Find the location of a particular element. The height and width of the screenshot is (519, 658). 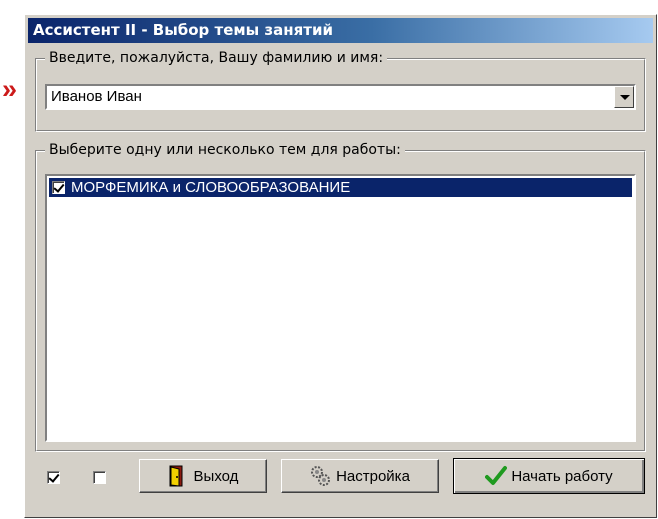

list-item: МОРФЕМИКА и СЛОВООБРАЗОВАНИЕ is located at coordinates (340, 187).